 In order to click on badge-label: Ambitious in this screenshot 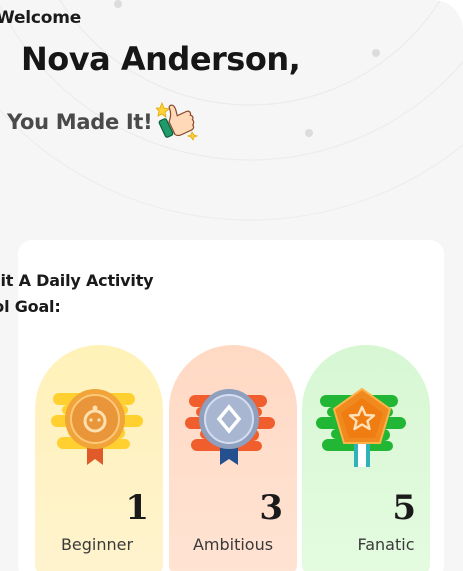, I will do `click(233, 544)`.